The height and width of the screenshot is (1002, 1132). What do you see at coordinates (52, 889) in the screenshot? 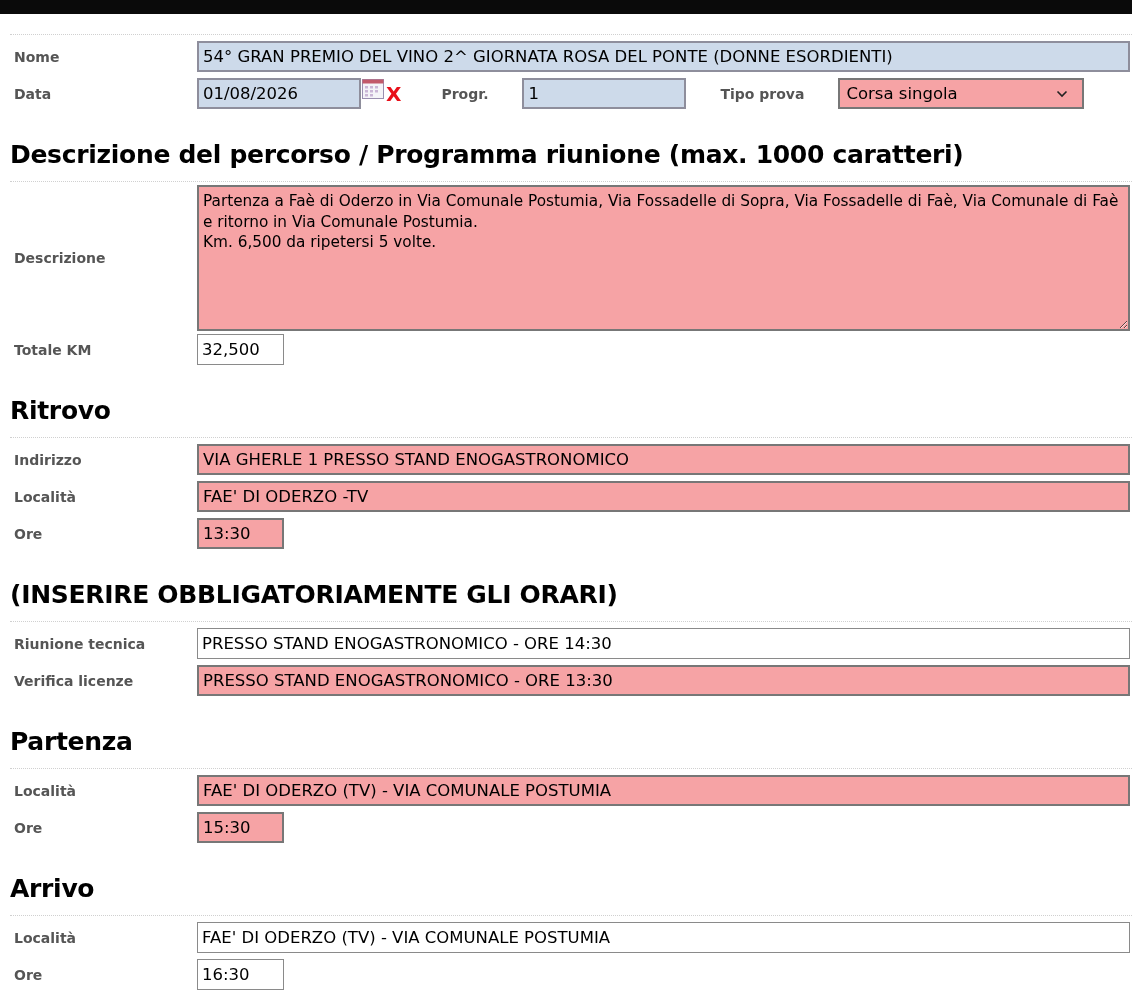
I see `section-heading: Arrivo` at bounding box center [52, 889].